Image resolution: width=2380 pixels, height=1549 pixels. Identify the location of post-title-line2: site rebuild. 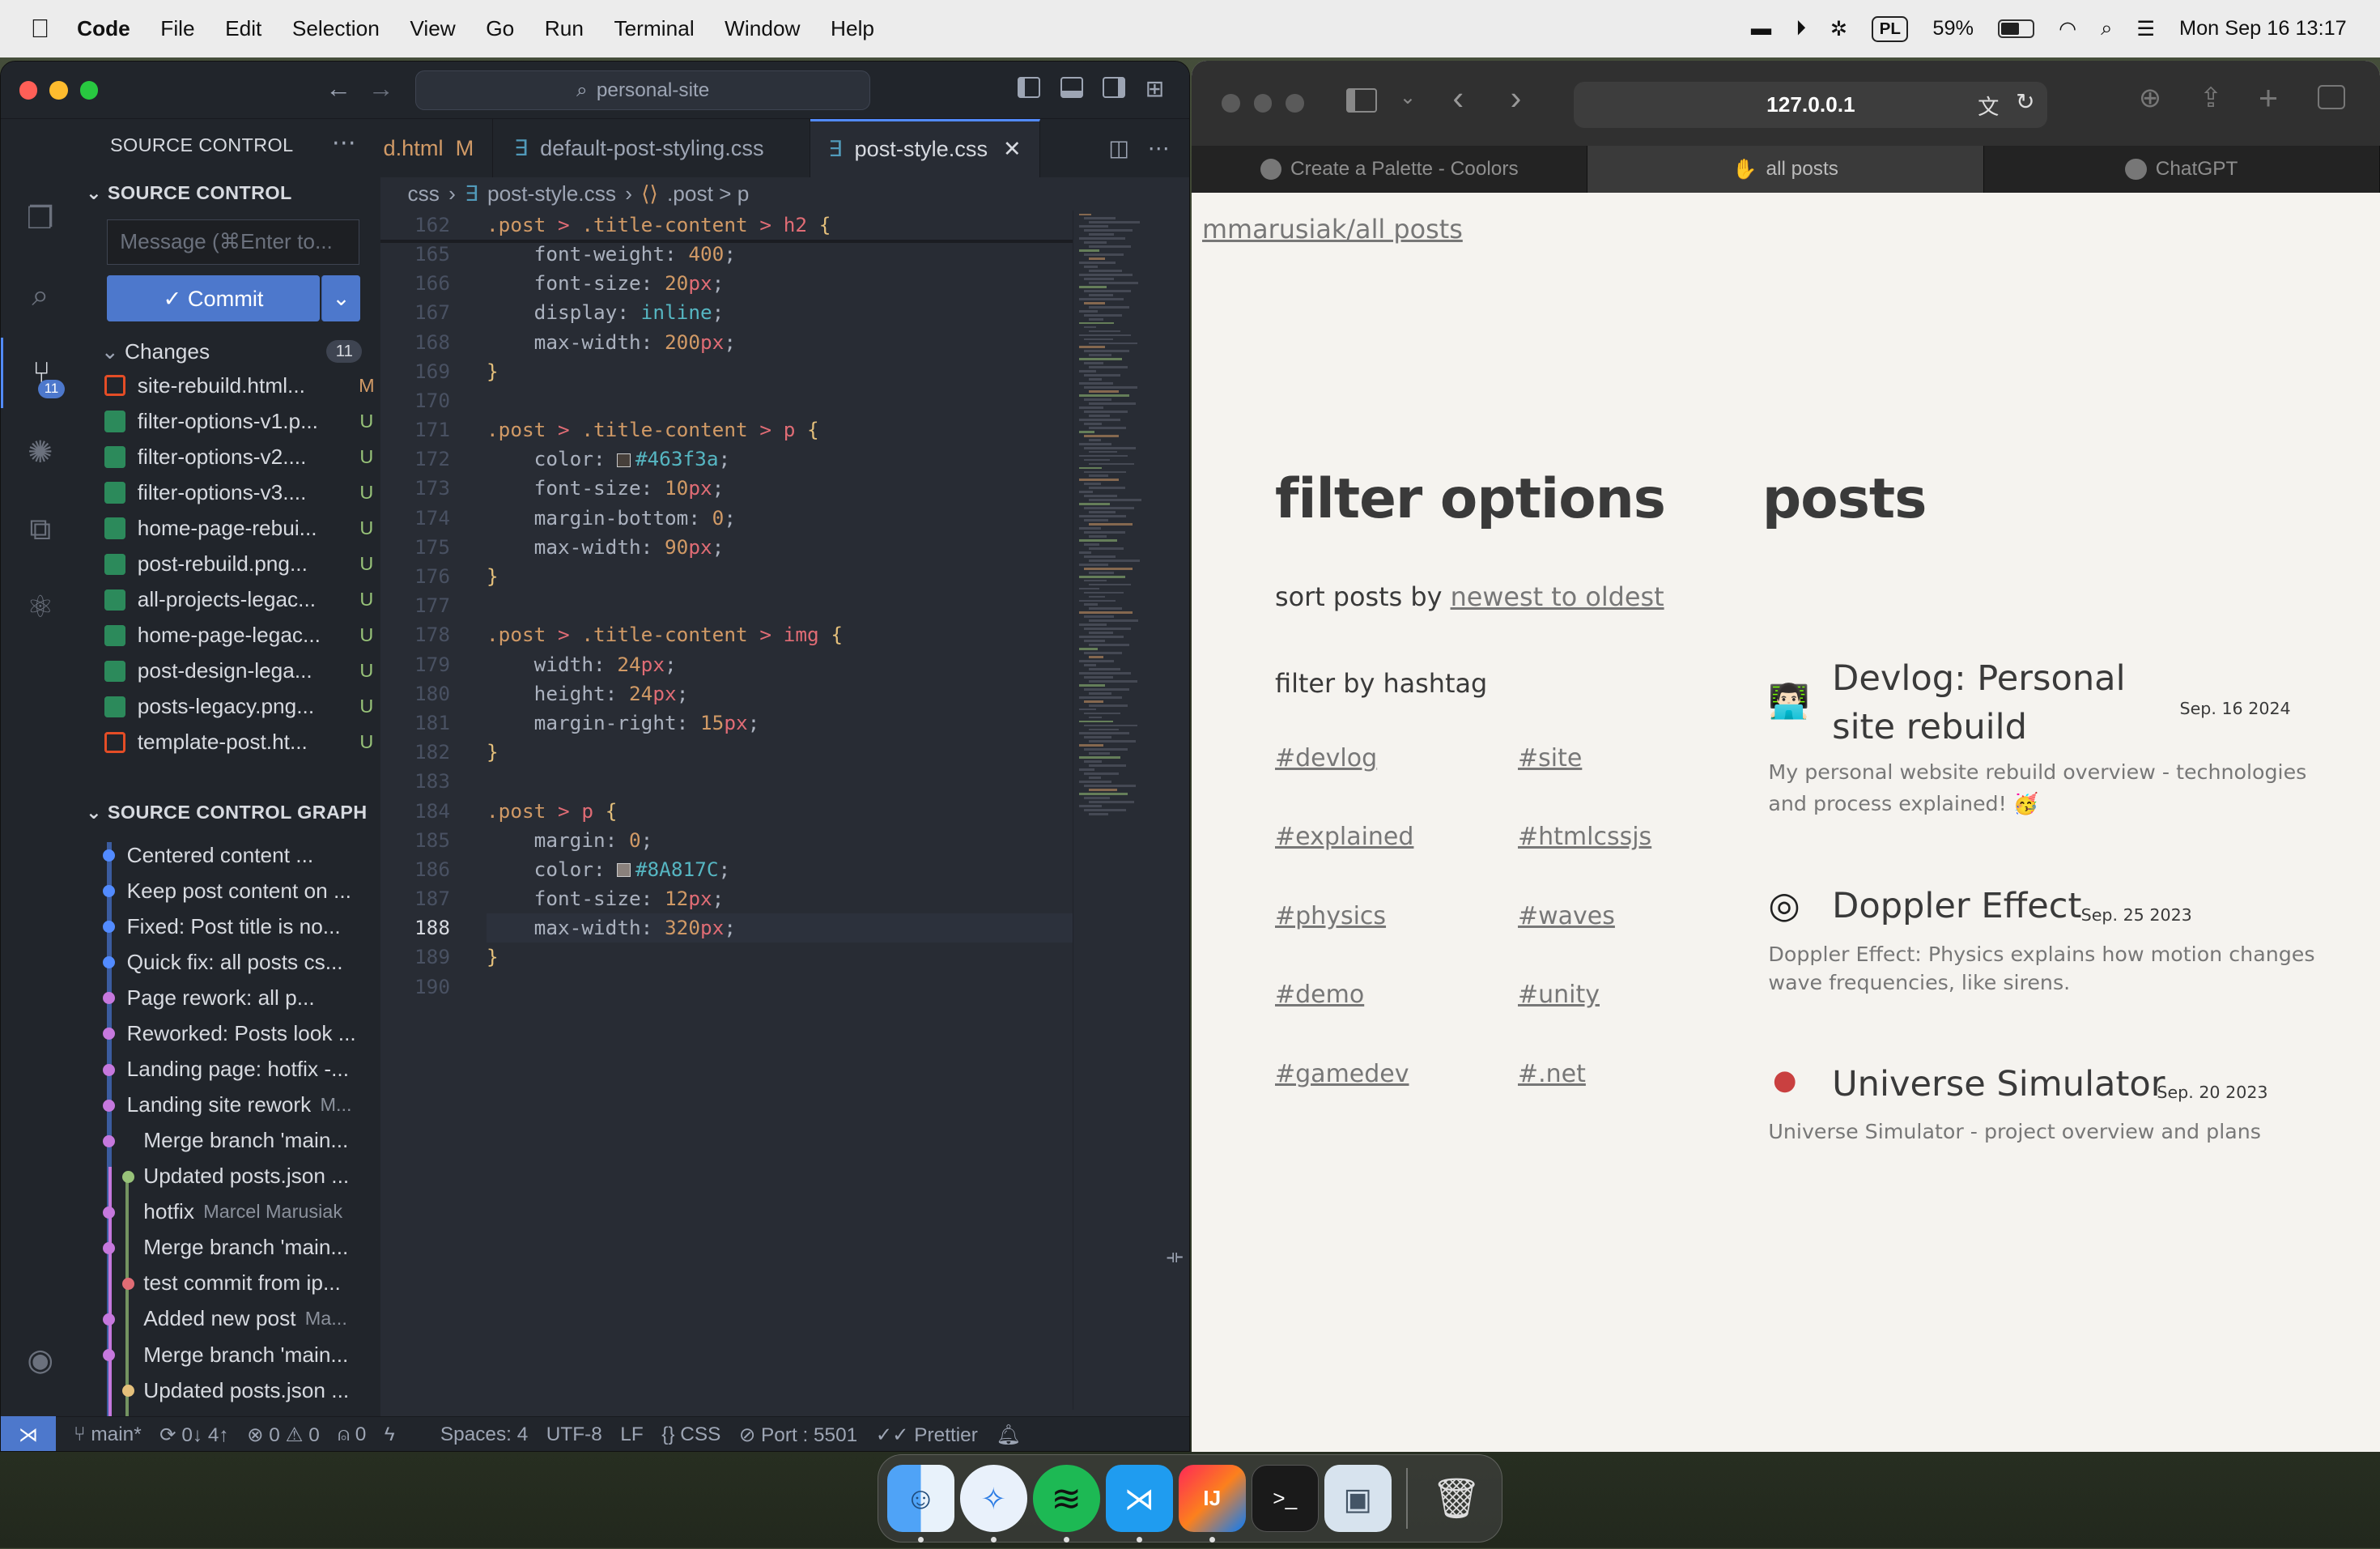
(1929, 727).